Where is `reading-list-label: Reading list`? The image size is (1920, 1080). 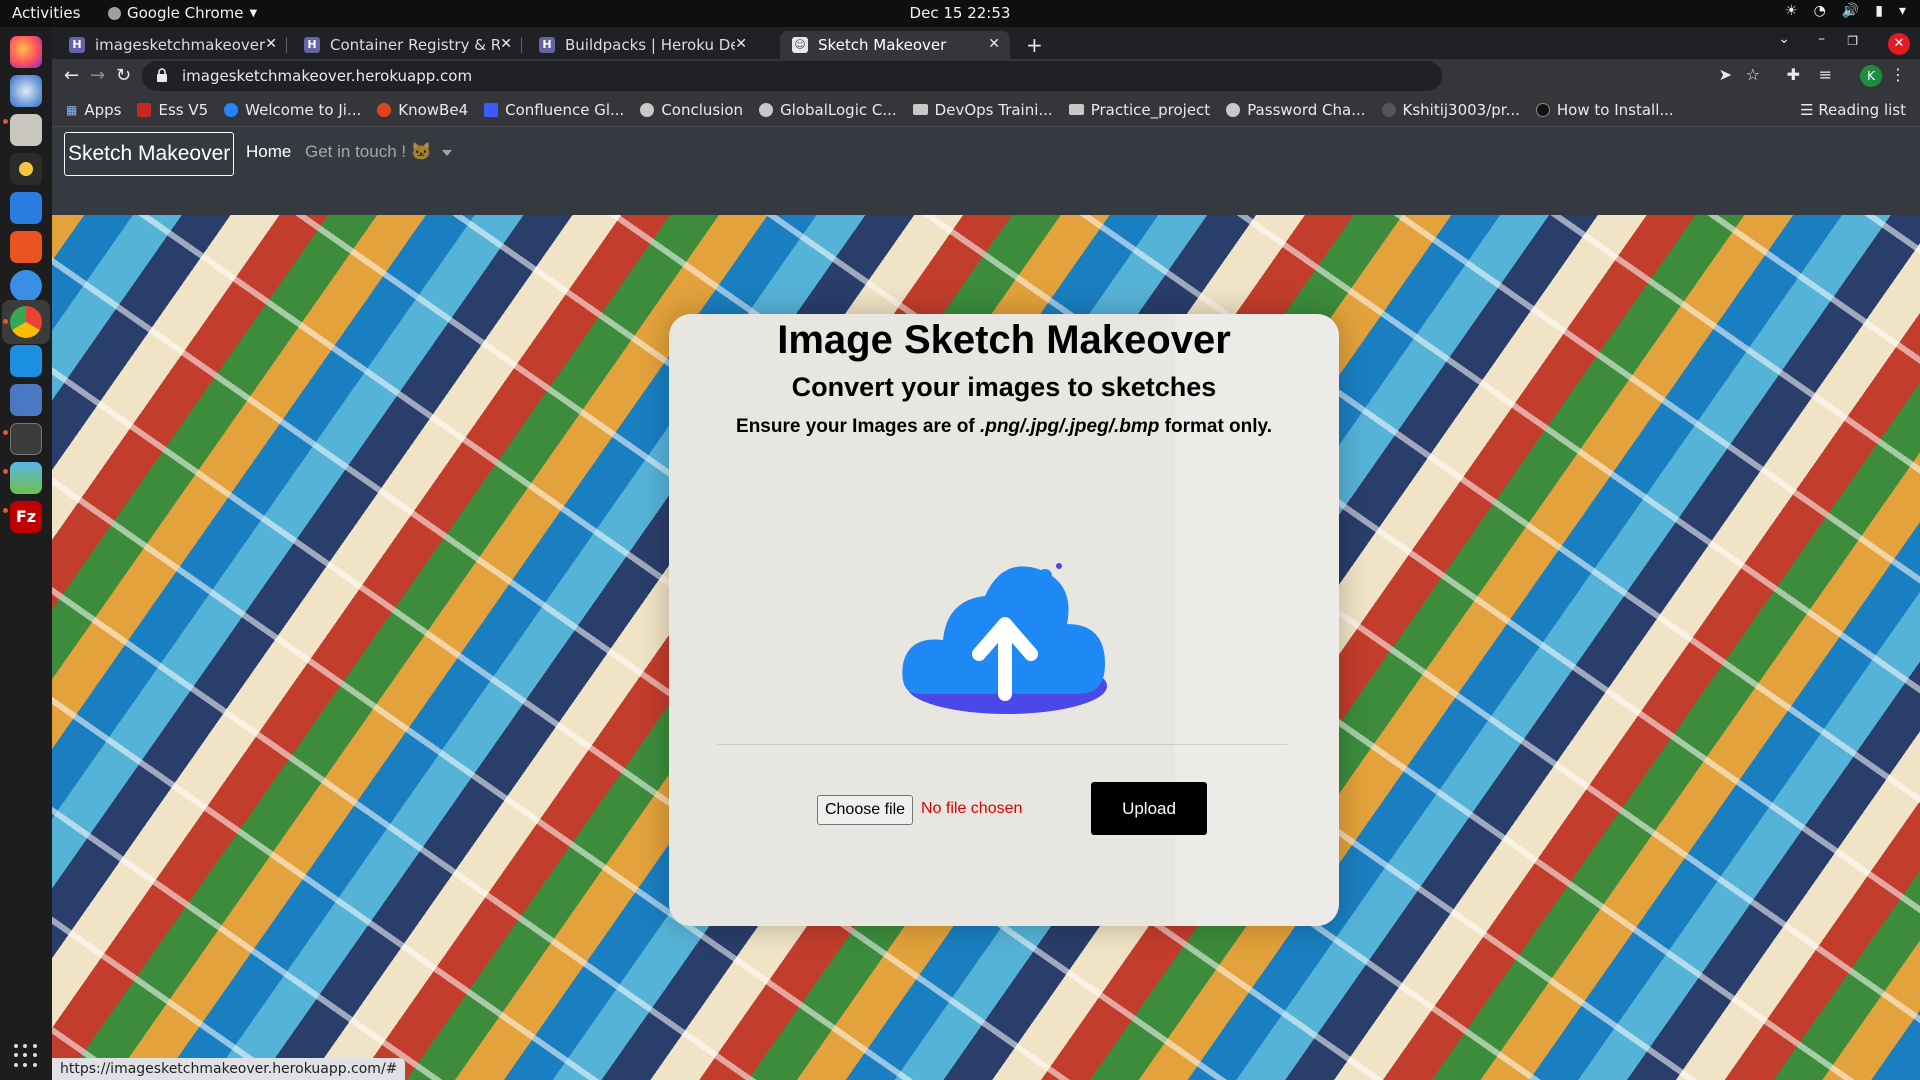
reading-list-label: Reading list is located at coordinates (1862, 110).